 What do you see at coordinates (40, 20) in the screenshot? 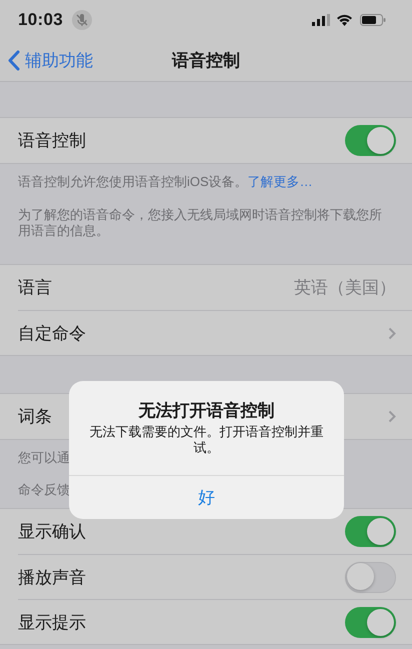
I see `clock-time: 10:03` at bounding box center [40, 20].